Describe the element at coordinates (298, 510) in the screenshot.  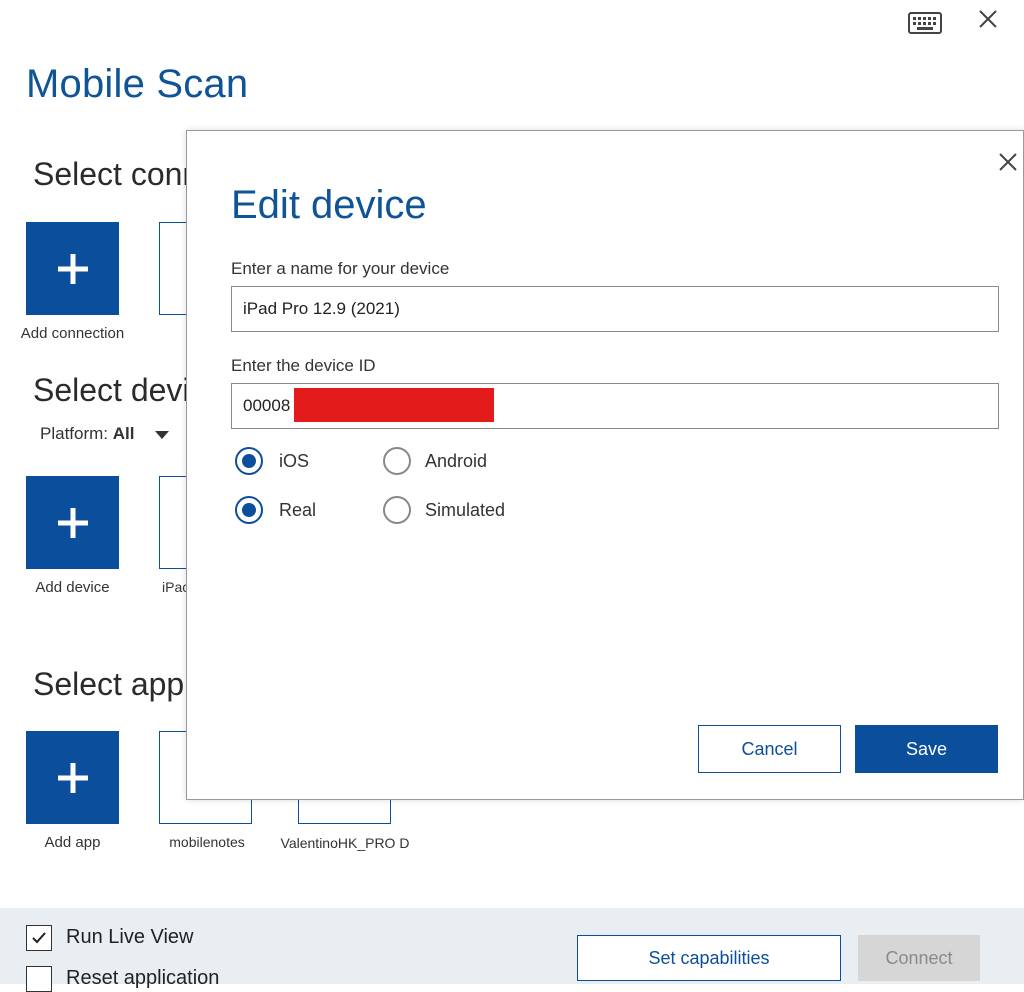
I see `radio-real-label: Real` at that location.